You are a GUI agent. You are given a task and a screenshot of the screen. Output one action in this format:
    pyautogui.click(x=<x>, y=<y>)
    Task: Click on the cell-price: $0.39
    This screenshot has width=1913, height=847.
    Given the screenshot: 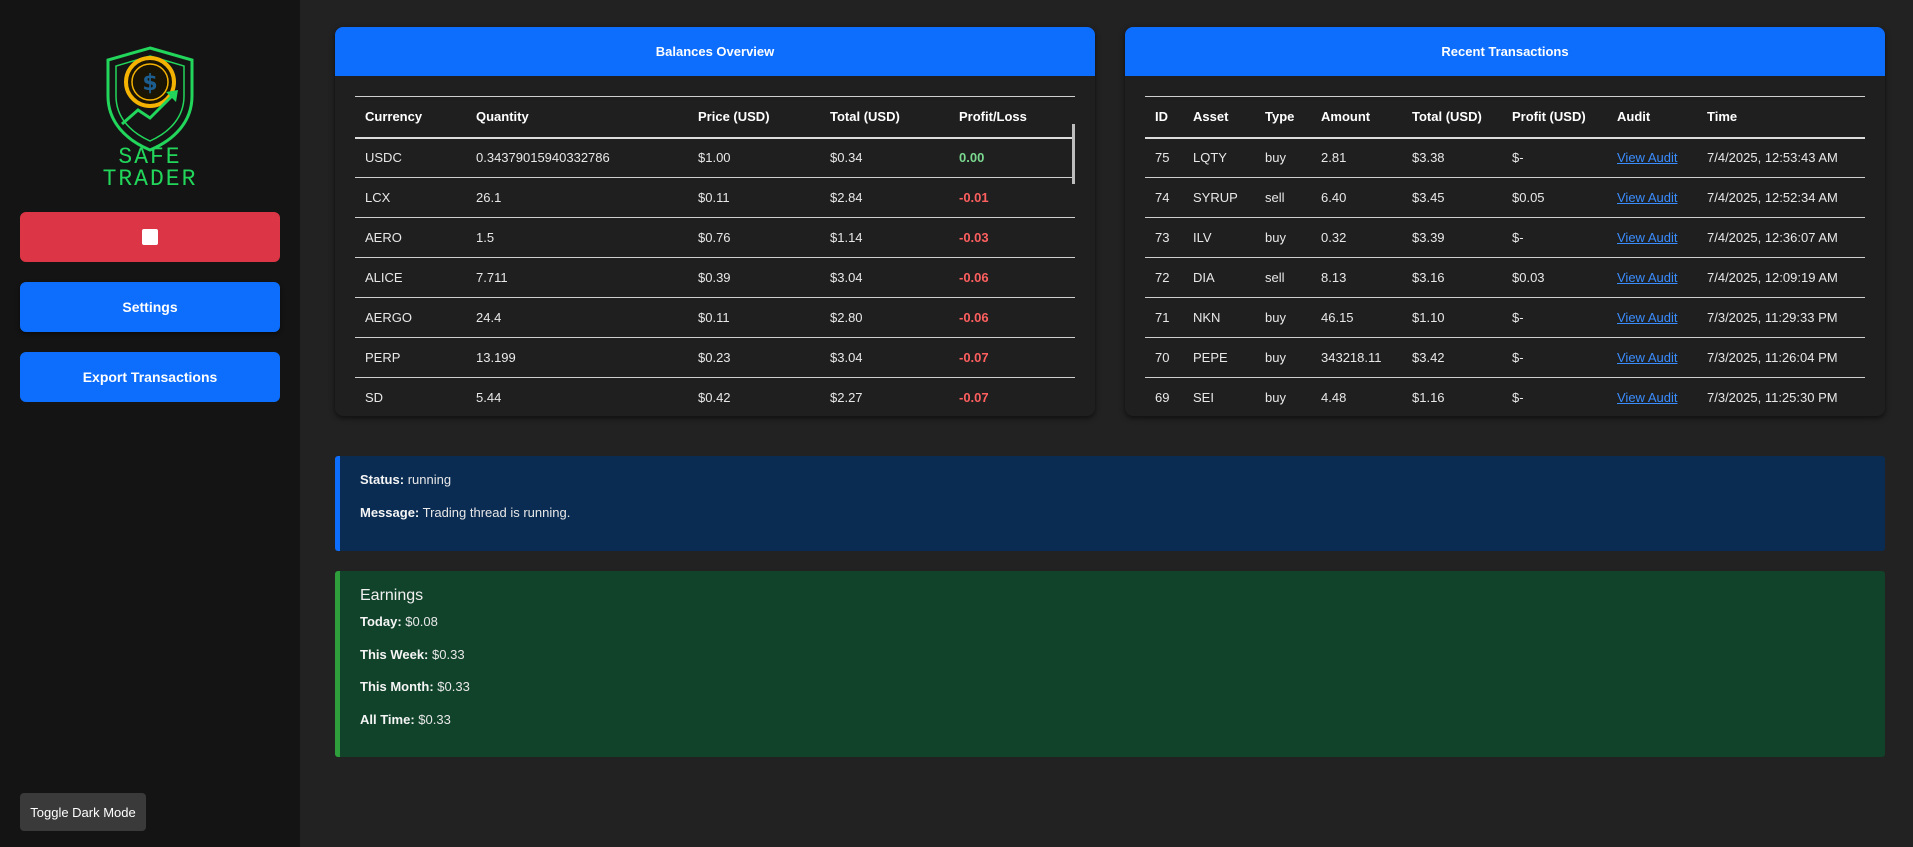 What is the action you would take?
    pyautogui.click(x=754, y=277)
    